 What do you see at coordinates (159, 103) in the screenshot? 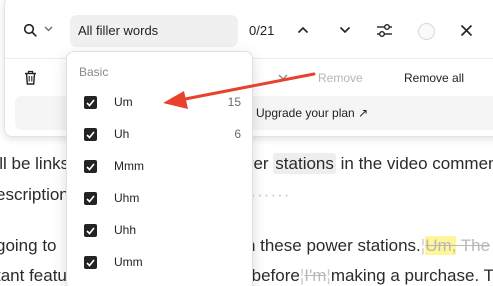
I see `option-um: Um 15` at bounding box center [159, 103].